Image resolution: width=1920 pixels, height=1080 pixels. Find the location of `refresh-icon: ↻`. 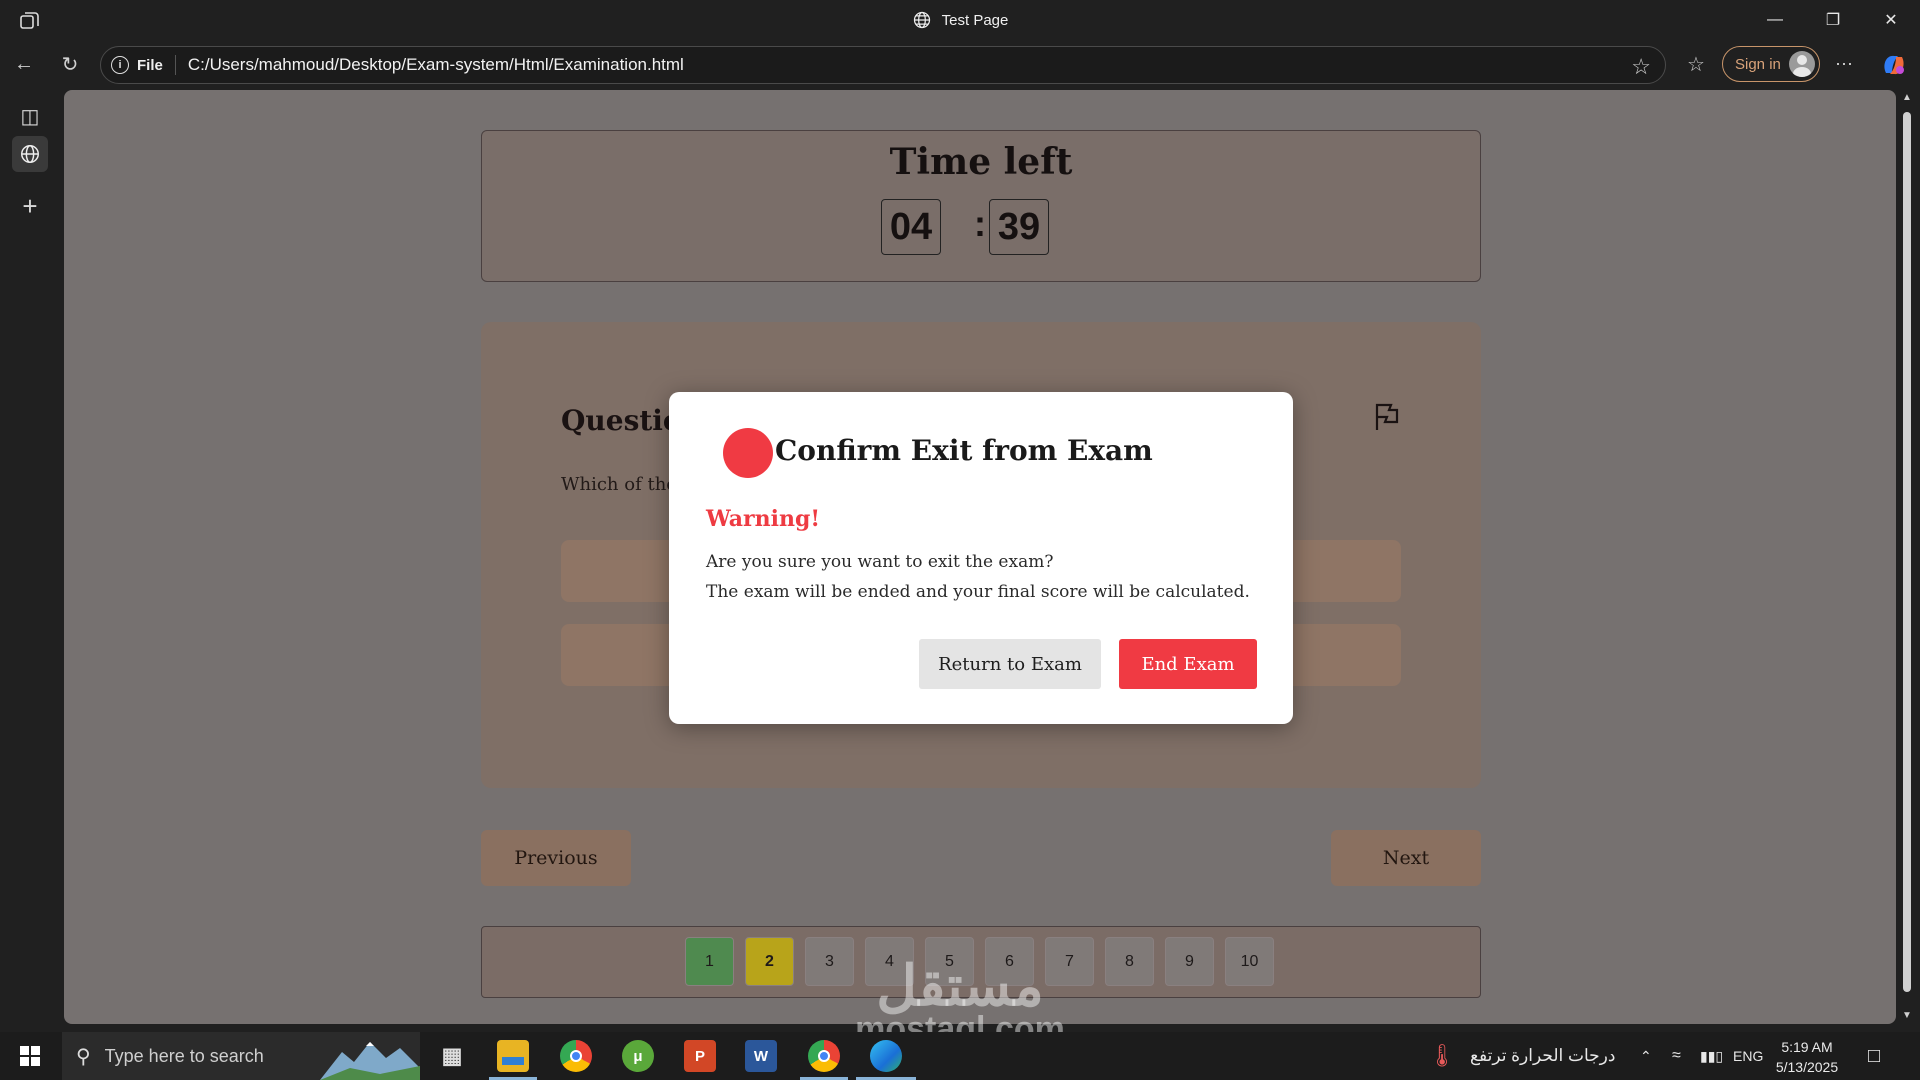

refresh-icon: ↻ is located at coordinates (70, 64).